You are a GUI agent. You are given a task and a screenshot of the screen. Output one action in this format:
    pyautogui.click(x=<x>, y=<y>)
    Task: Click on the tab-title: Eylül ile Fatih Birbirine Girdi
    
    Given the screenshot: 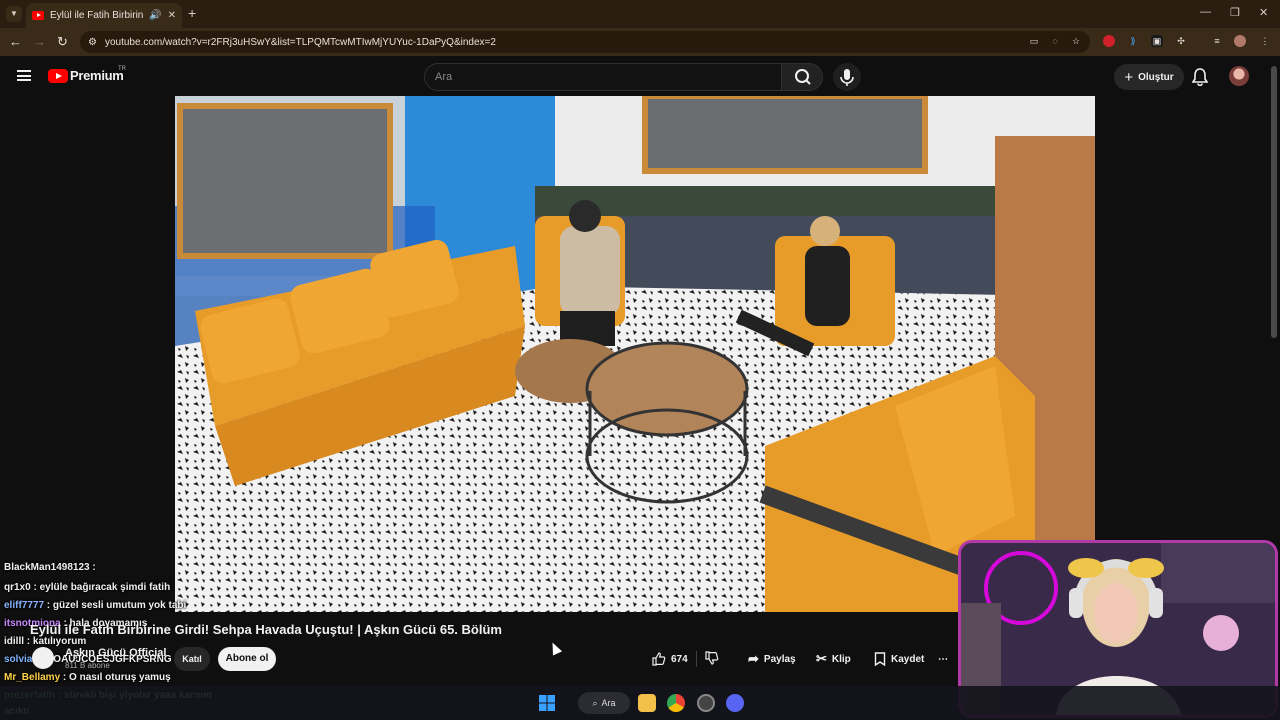 What is the action you would take?
    pyautogui.click(x=97, y=15)
    